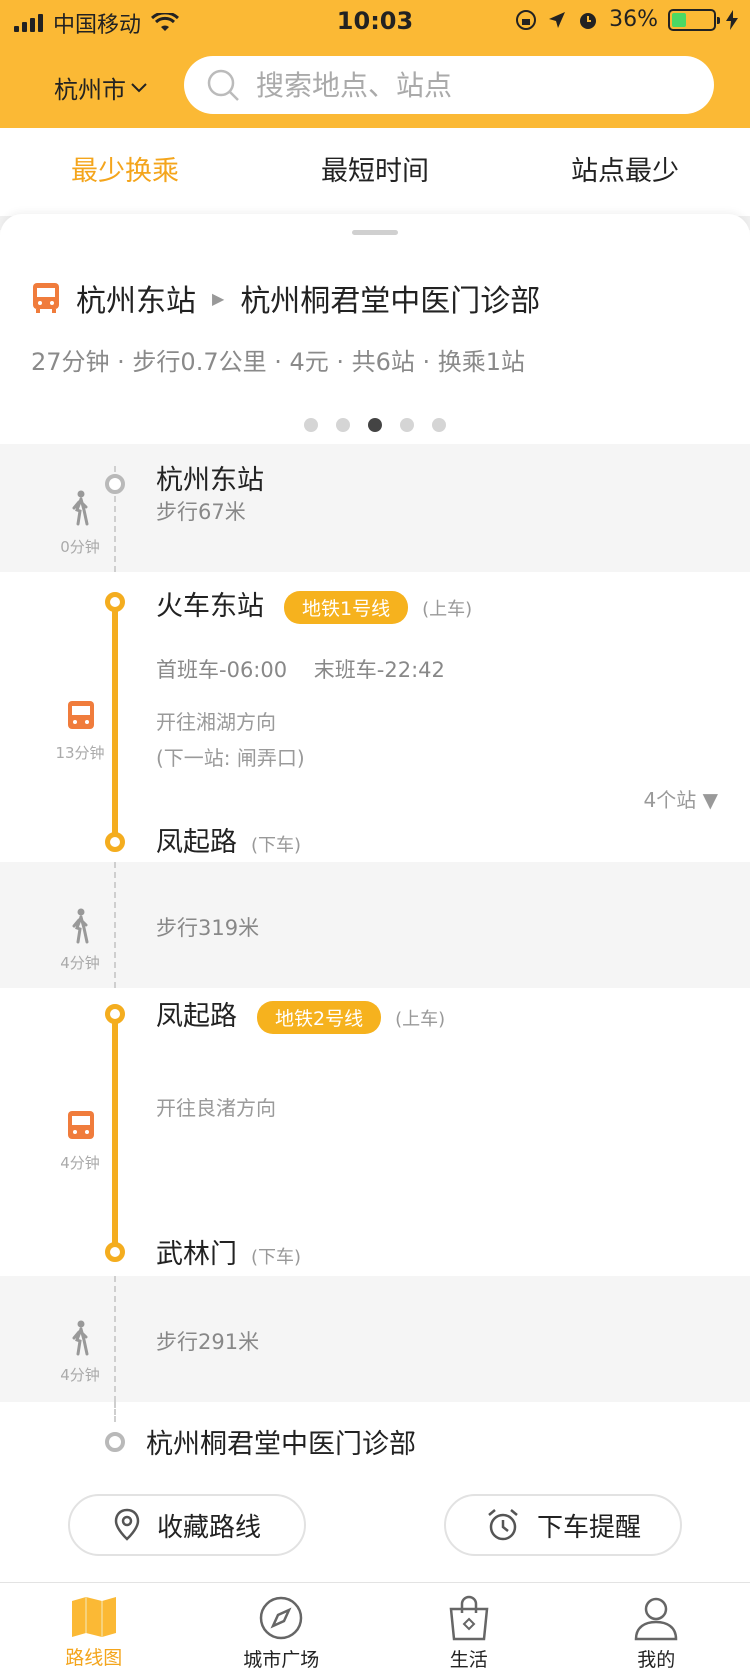  I want to click on metro-time: 4分钟, so click(80, 1163).